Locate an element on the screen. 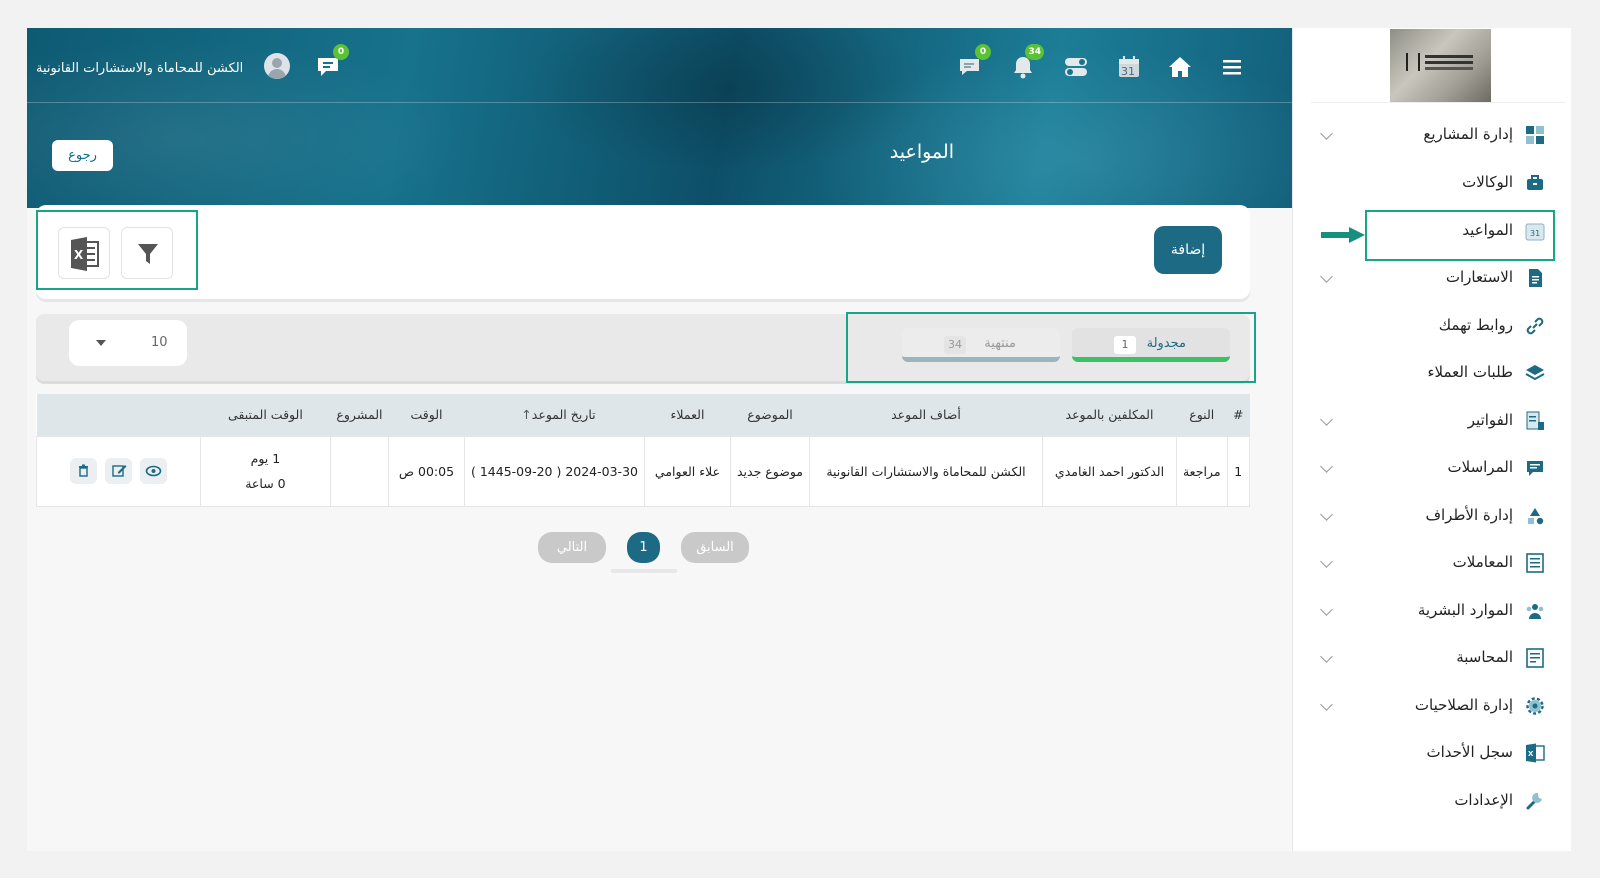 This screenshot has height=878, width=1600. sidebar-item-links: روابط تهمك is located at coordinates (1432, 326).